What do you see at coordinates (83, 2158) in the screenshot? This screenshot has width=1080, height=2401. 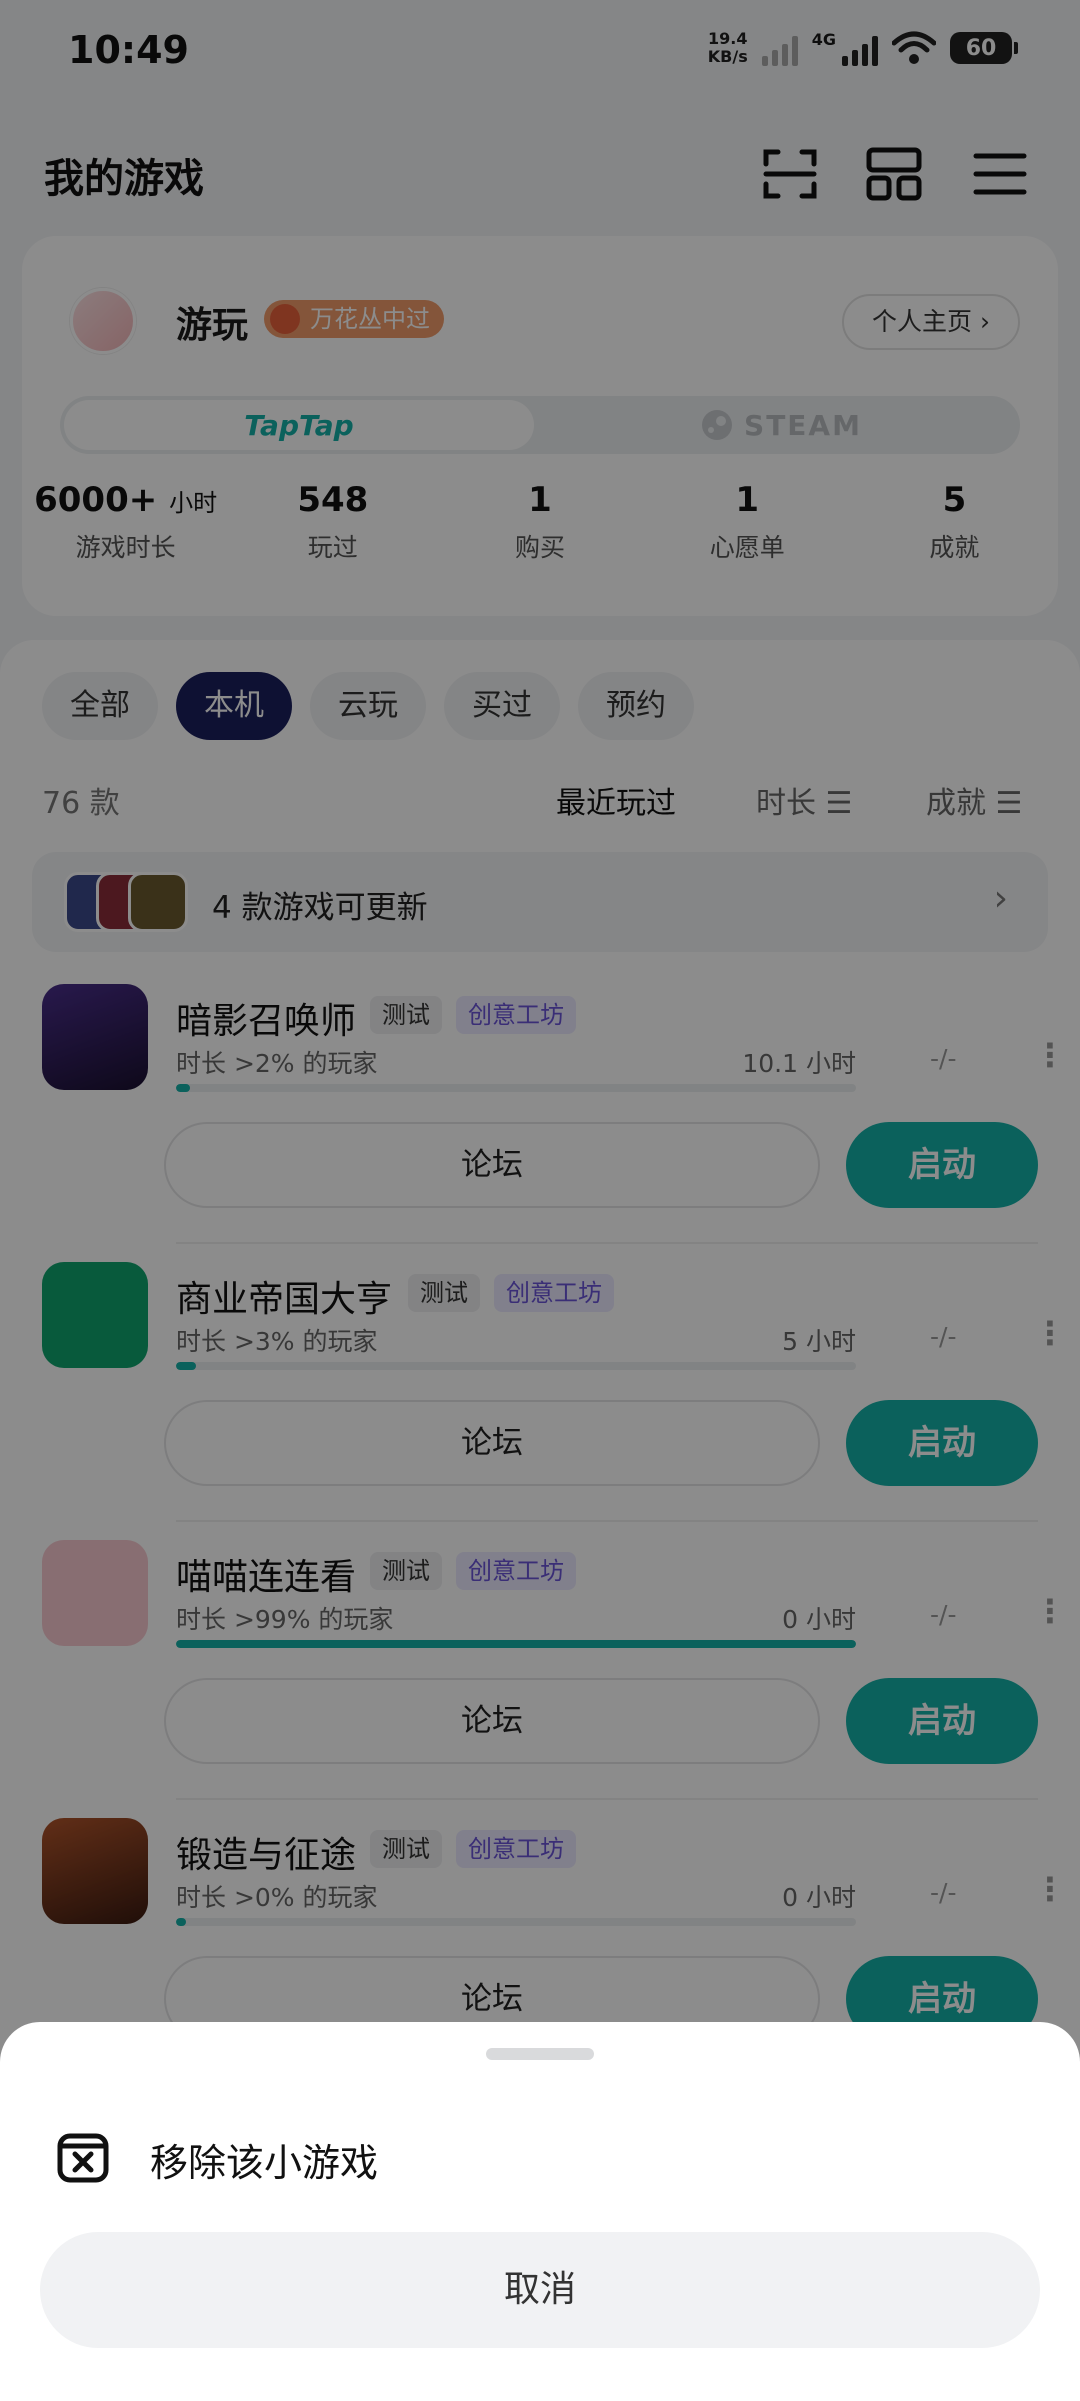 I see `remove-icon` at bounding box center [83, 2158].